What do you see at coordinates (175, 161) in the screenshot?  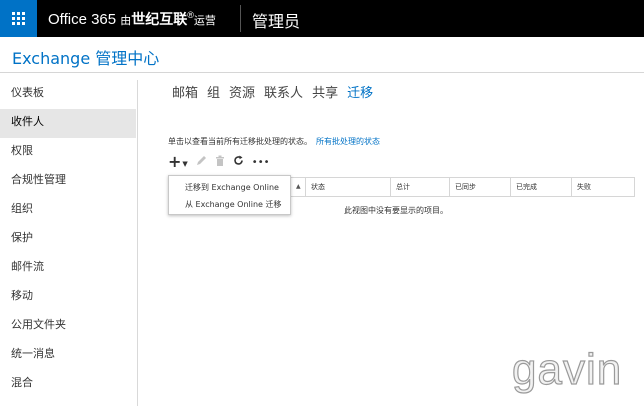 I see `plus-icon: +` at bounding box center [175, 161].